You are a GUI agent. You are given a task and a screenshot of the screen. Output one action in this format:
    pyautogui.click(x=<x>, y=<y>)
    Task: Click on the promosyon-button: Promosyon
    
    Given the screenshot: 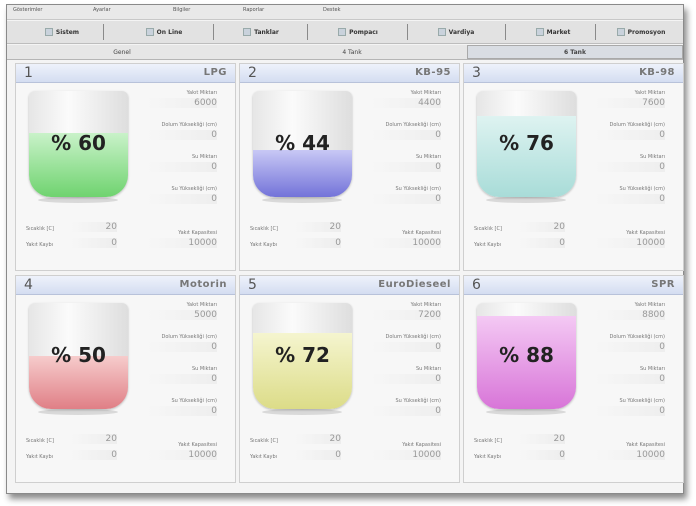 What is the action you would take?
    pyautogui.click(x=641, y=32)
    